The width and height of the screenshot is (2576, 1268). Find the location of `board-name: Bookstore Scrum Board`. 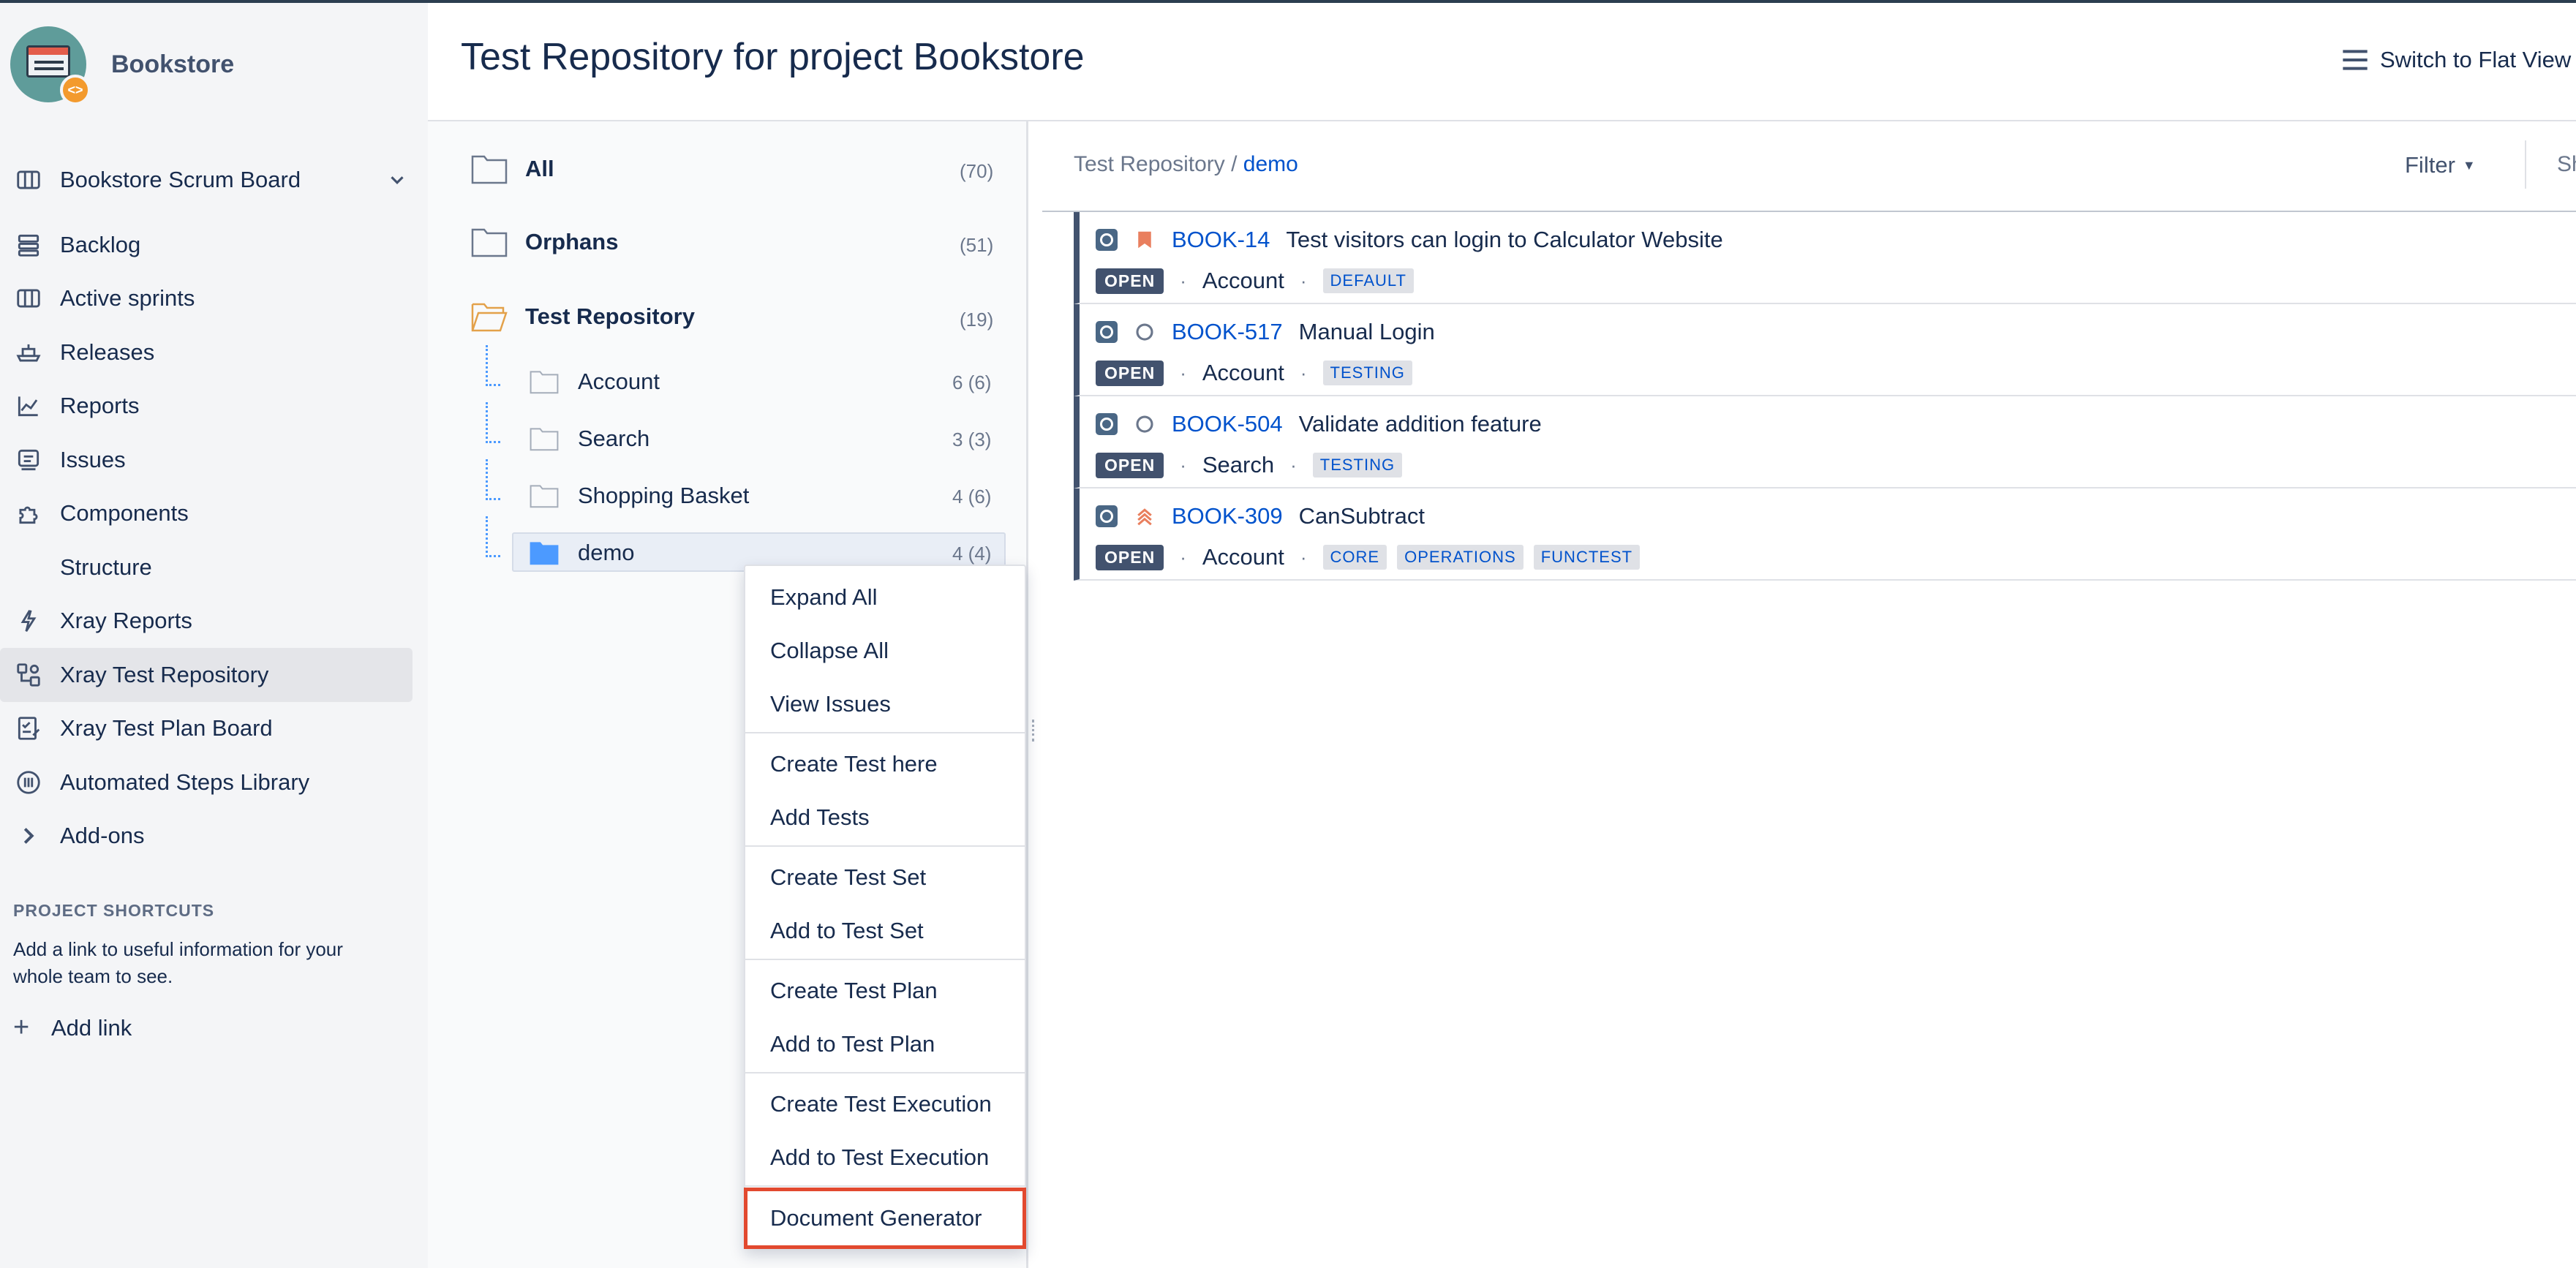

board-name: Bookstore Scrum Board is located at coordinates (180, 179).